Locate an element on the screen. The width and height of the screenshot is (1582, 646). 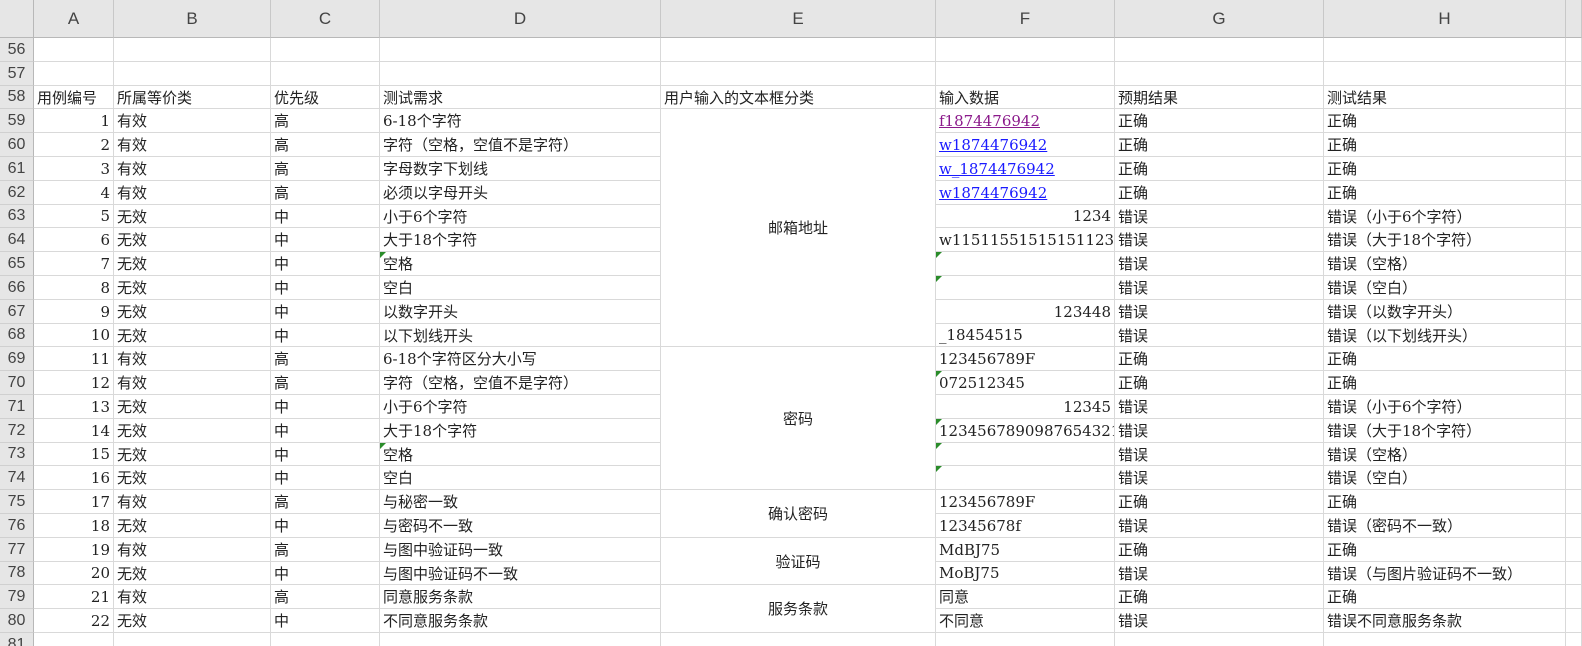
cell-g81 is located at coordinates (1219, 639).